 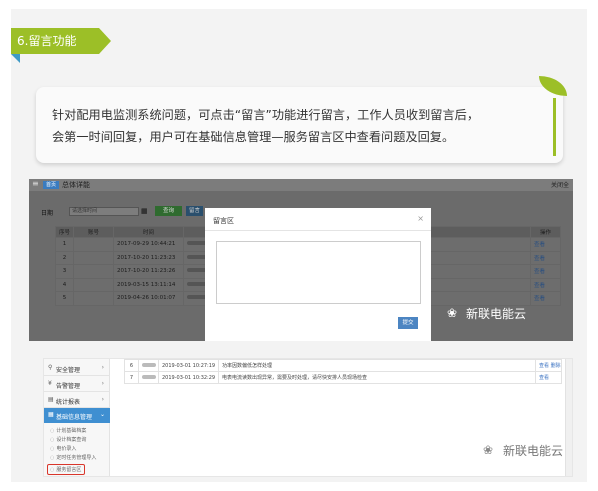 I want to click on sidebar-item-label: 告警管理, so click(x=68, y=386).